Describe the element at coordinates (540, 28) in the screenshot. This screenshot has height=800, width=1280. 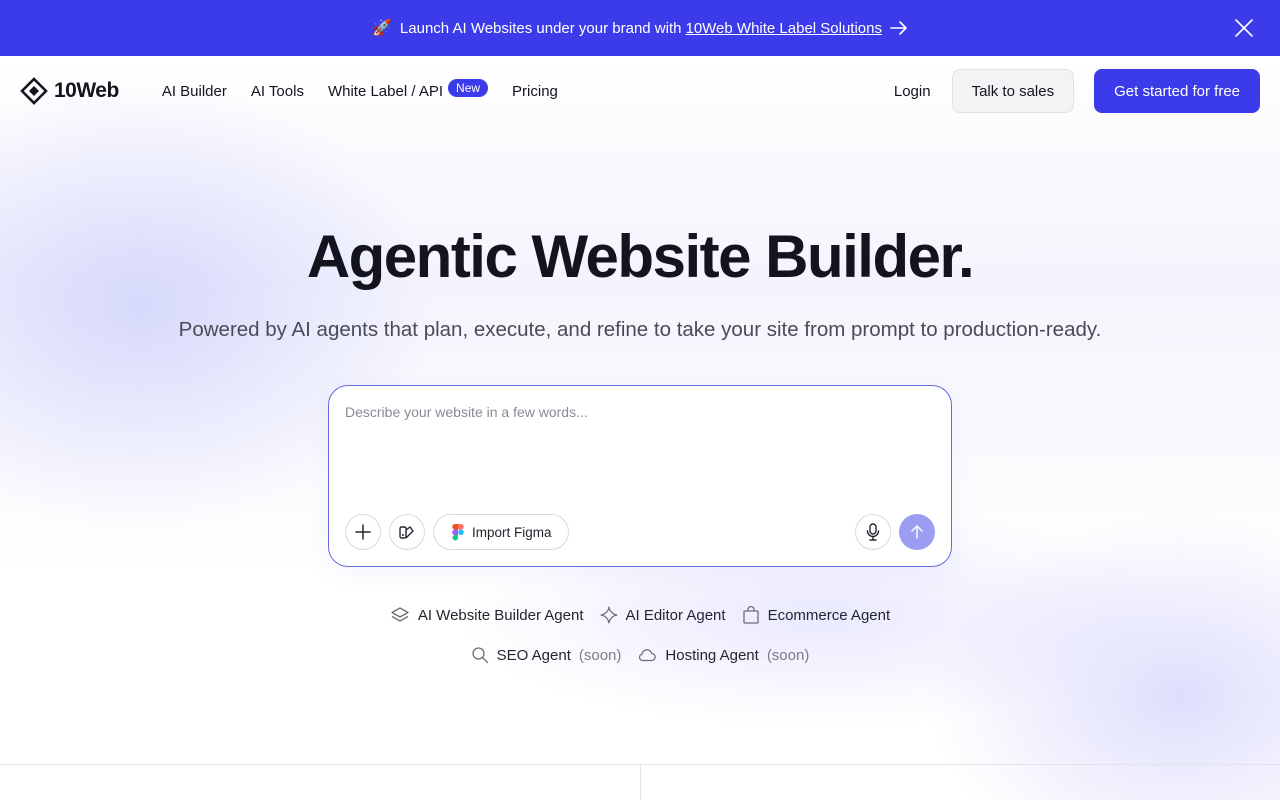
I see `announcement-text: Launch AI Websites under your brand with` at that location.